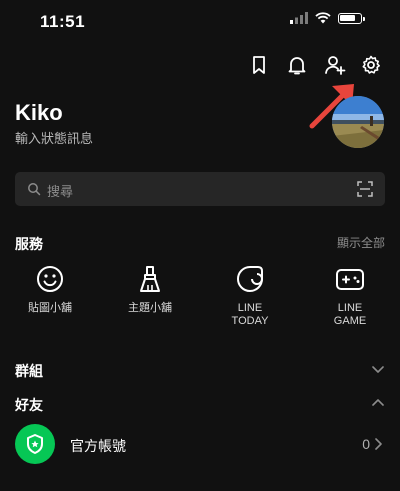  Describe the element at coordinates (50, 308) in the screenshot. I see `service-label: 貼圖小舖` at that location.